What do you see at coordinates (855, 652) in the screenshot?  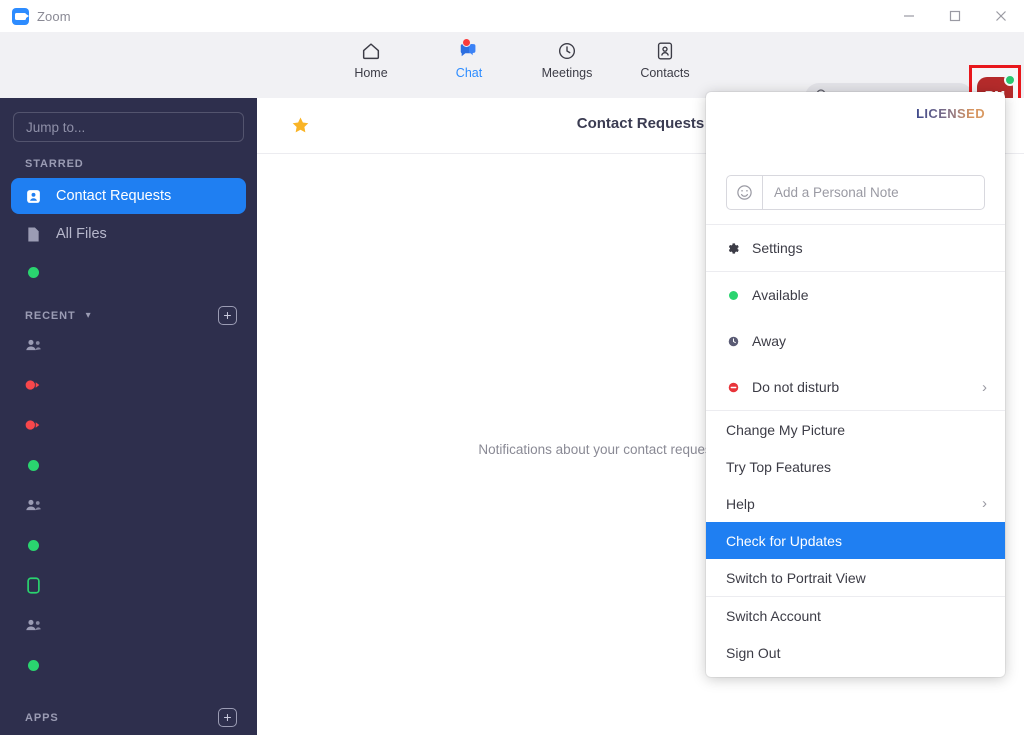 I see `menu-item-sign-out: Sign Out` at bounding box center [855, 652].